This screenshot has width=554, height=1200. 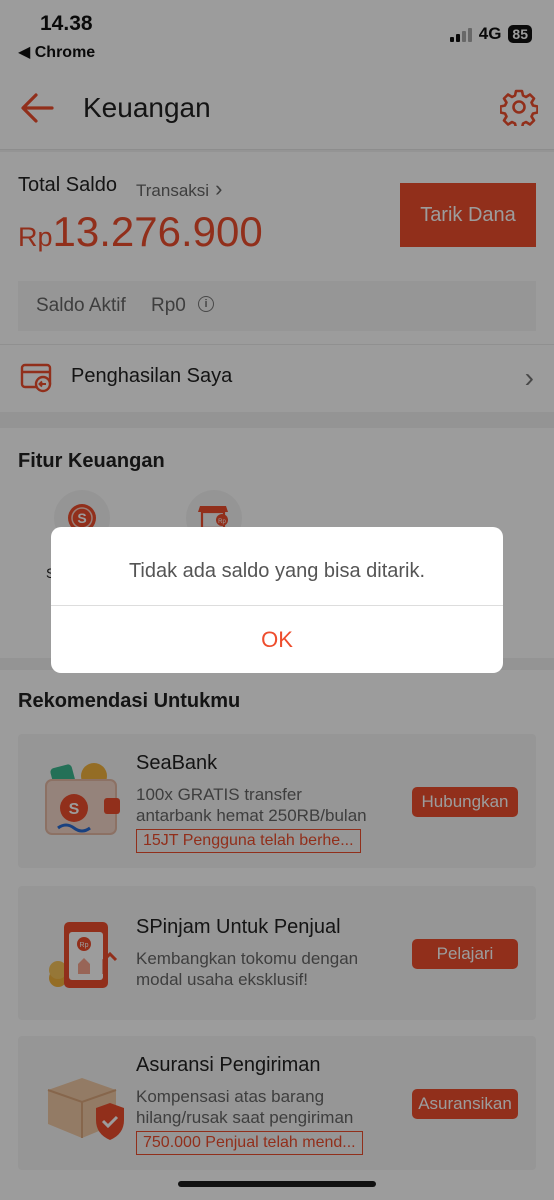 What do you see at coordinates (277, 600) in the screenshot?
I see `alert-dialog: Tidak ada saldo yang bisa ditarik. OK` at bounding box center [277, 600].